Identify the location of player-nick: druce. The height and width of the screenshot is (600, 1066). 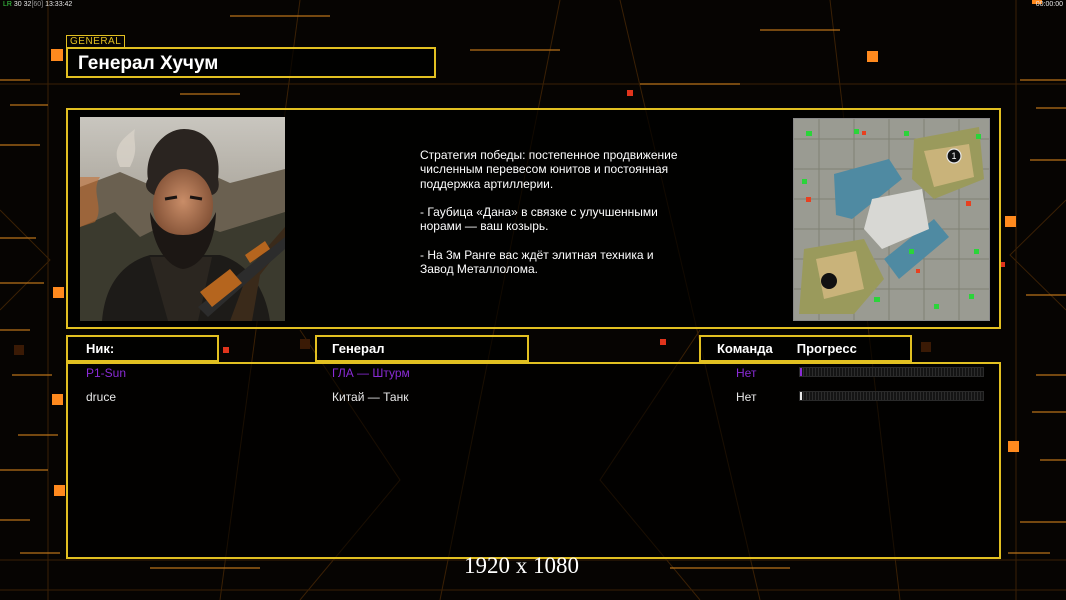
(101, 397).